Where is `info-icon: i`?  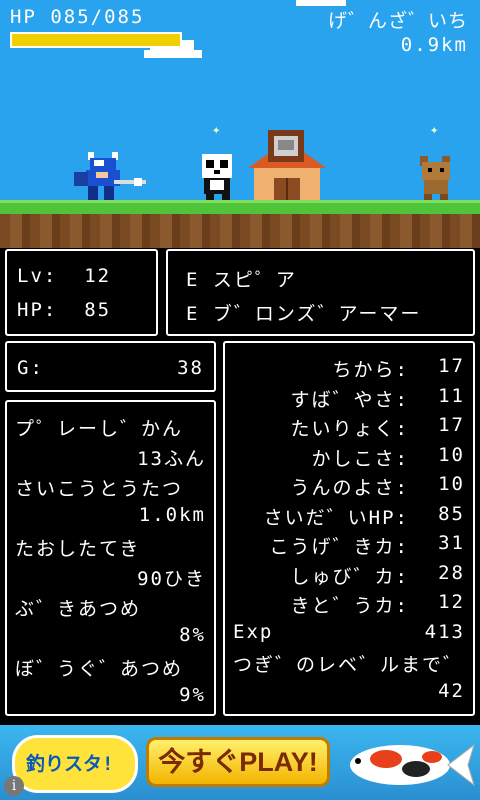 info-icon: i is located at coordinates (14, 786).